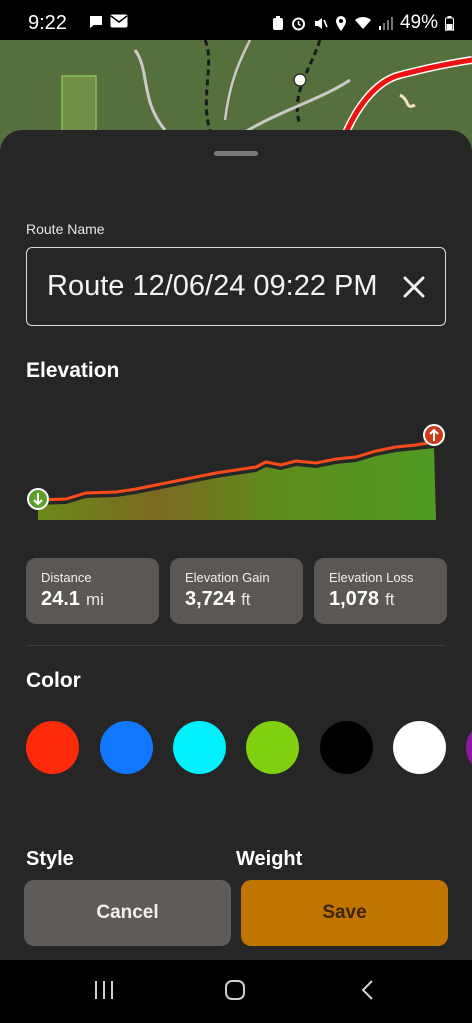 This screenshot has height=1023, width=472. What do you see at coordinates (418, 22) in the screenshot?
I see `battery-percent: 49%` at bounding box center [418, 22].